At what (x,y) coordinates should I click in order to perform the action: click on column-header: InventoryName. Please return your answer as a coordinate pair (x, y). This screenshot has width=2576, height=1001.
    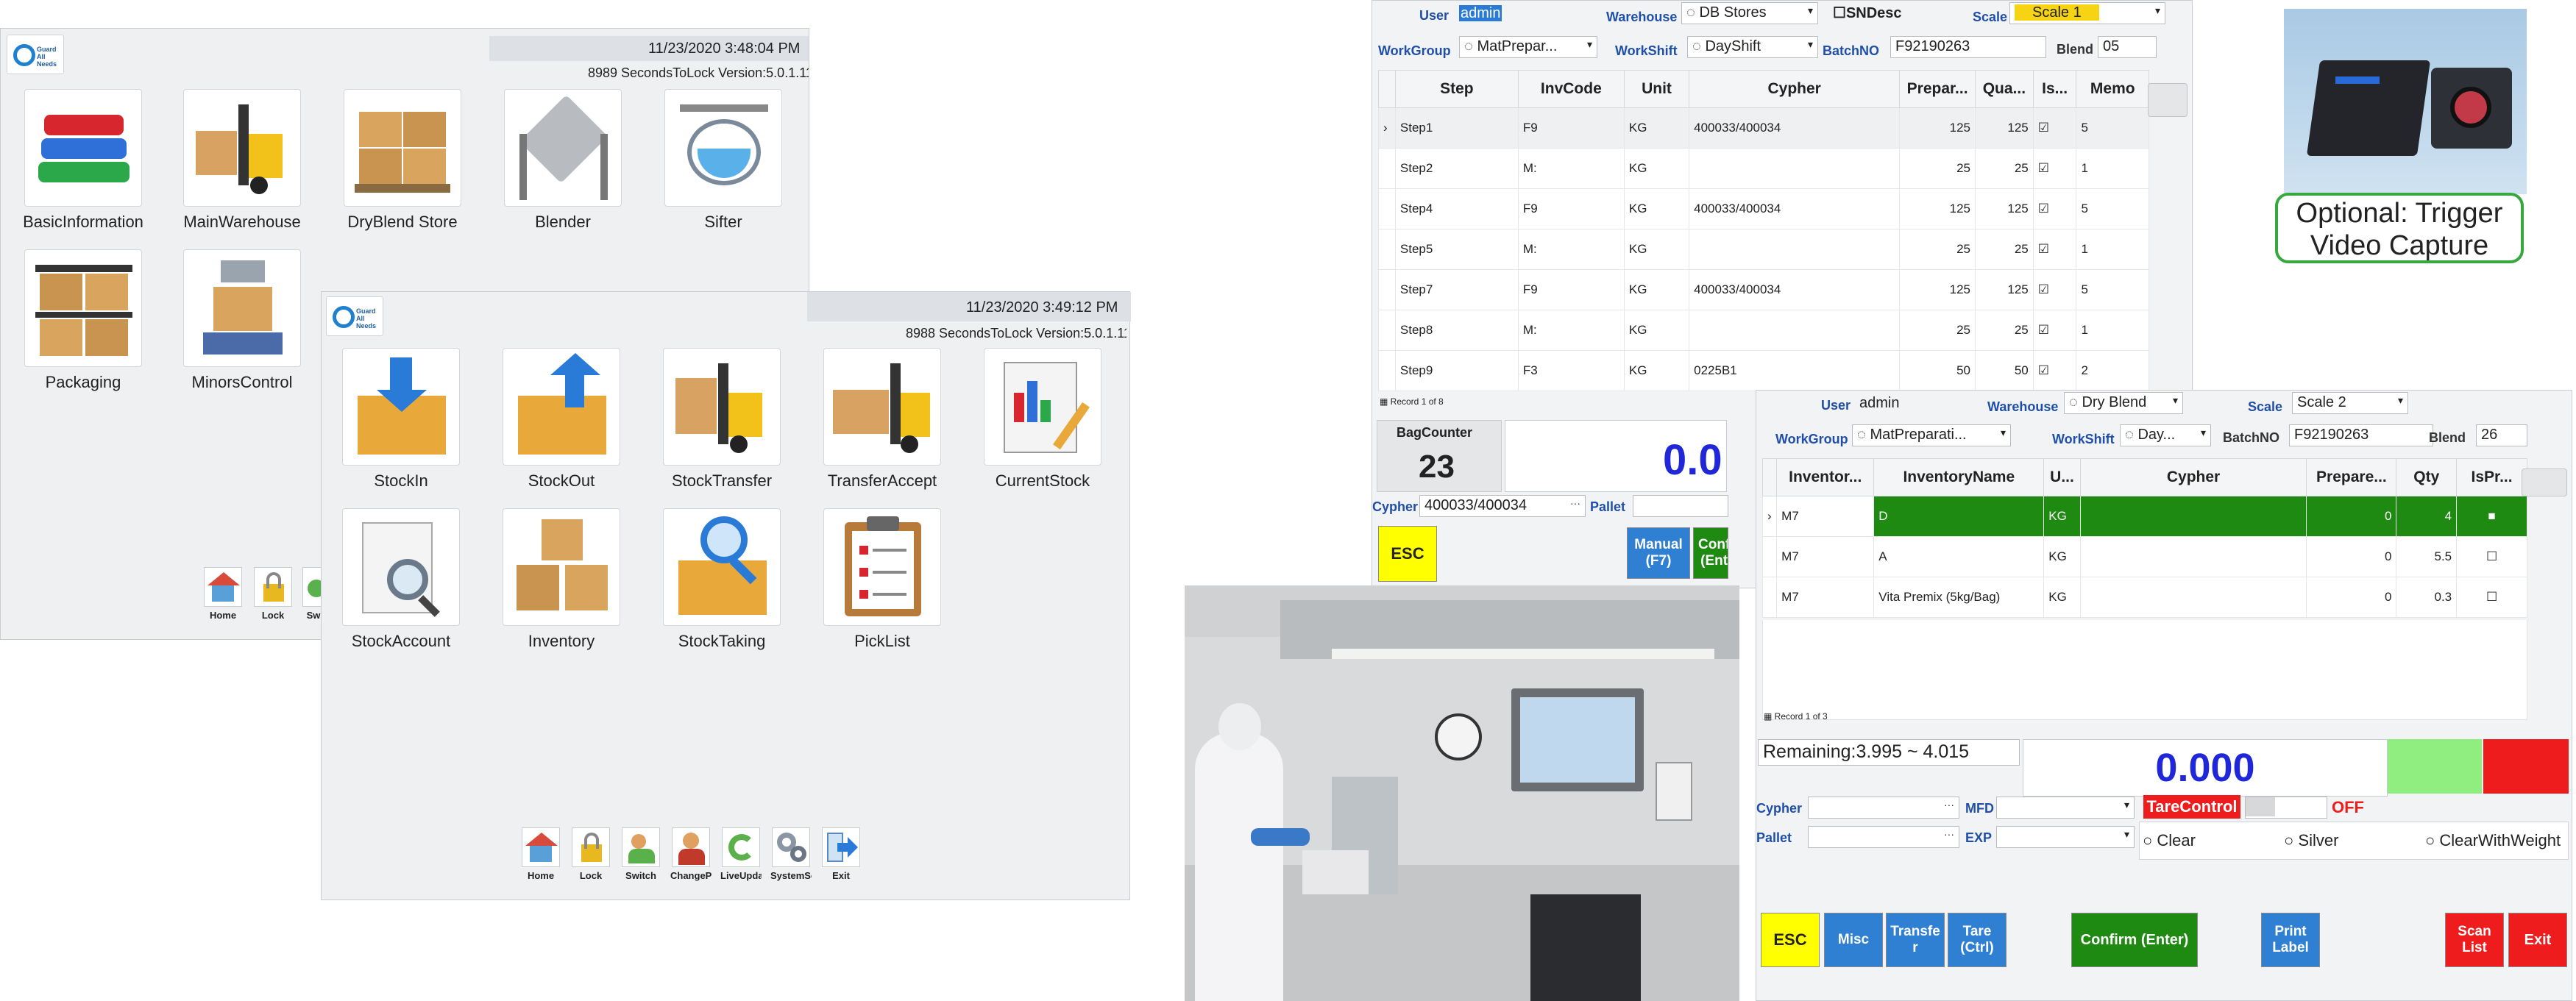
    Looking at the image, I should click on (1959, 477).